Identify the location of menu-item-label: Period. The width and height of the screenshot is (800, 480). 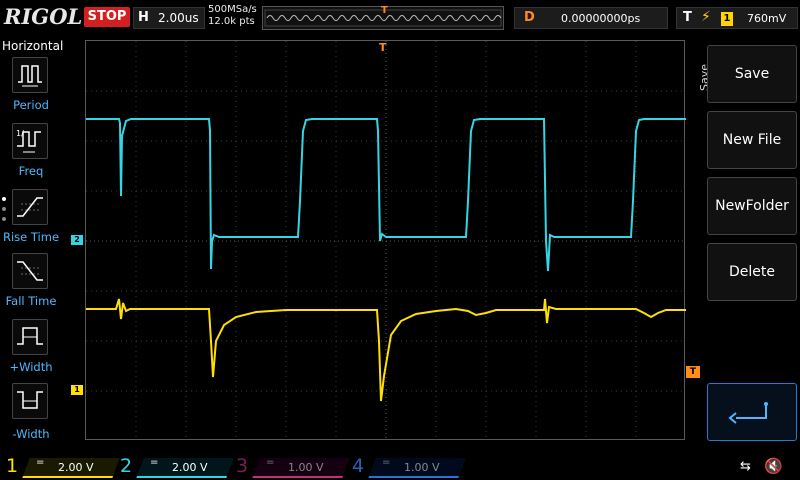
(31, 105).